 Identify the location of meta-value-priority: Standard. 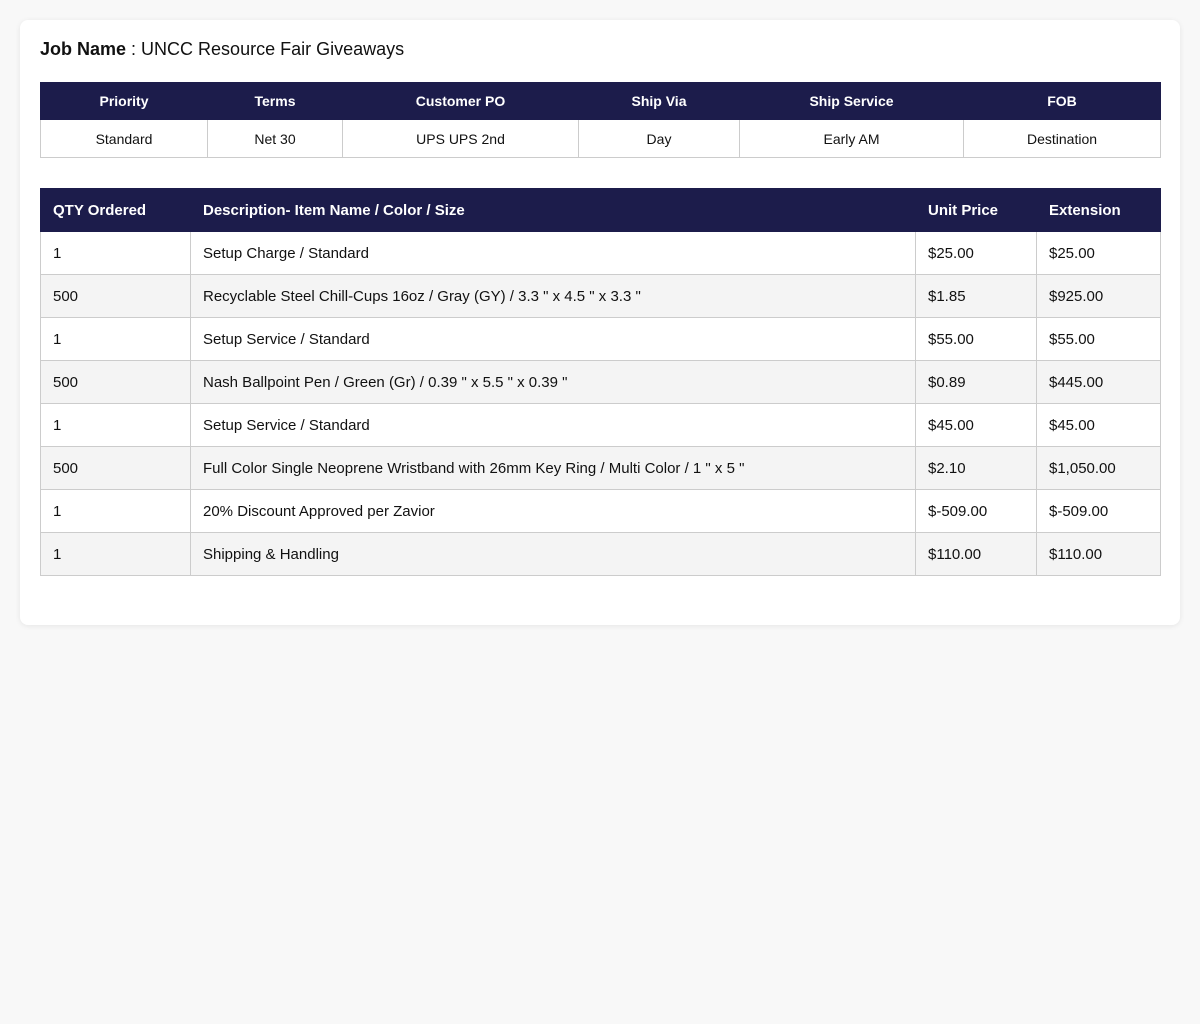
(124, 138).